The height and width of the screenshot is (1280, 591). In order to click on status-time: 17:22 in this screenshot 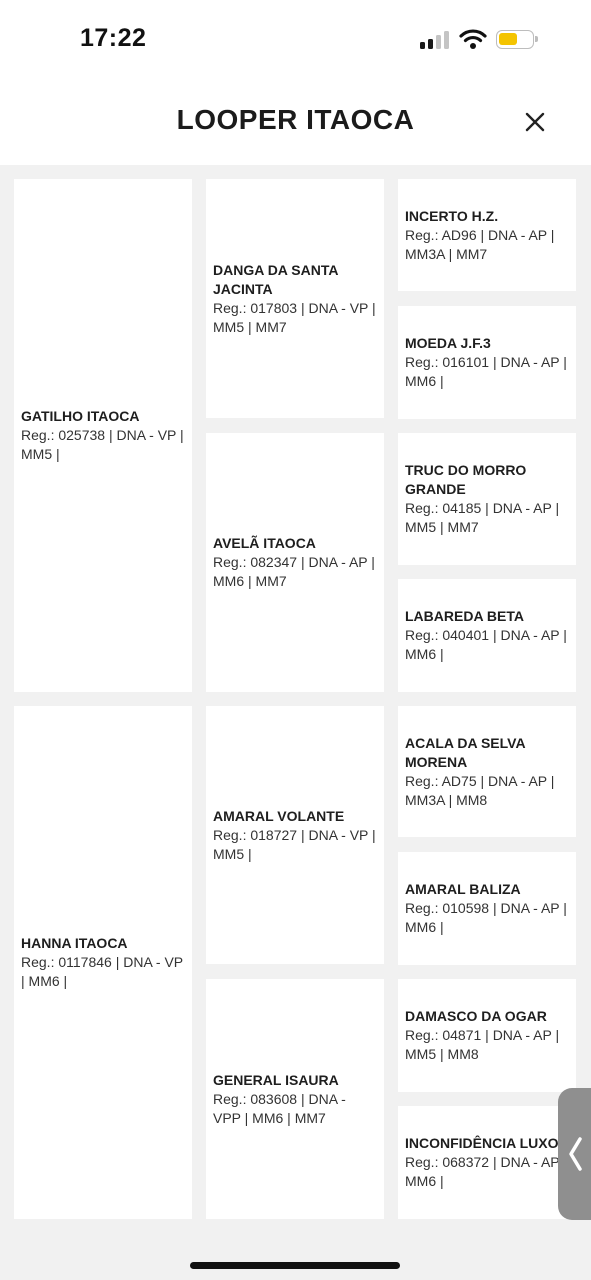, I will do `click(113, 38)`.